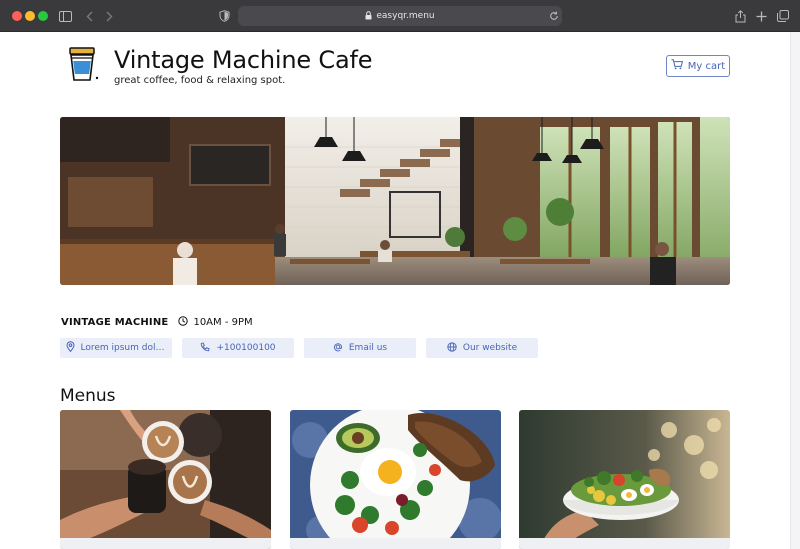 This screenshot has width=800, height=549. Describe the element at coordinates (246, 348) in the screenshot. I see `phone-chip-label: +100100100` at that location.